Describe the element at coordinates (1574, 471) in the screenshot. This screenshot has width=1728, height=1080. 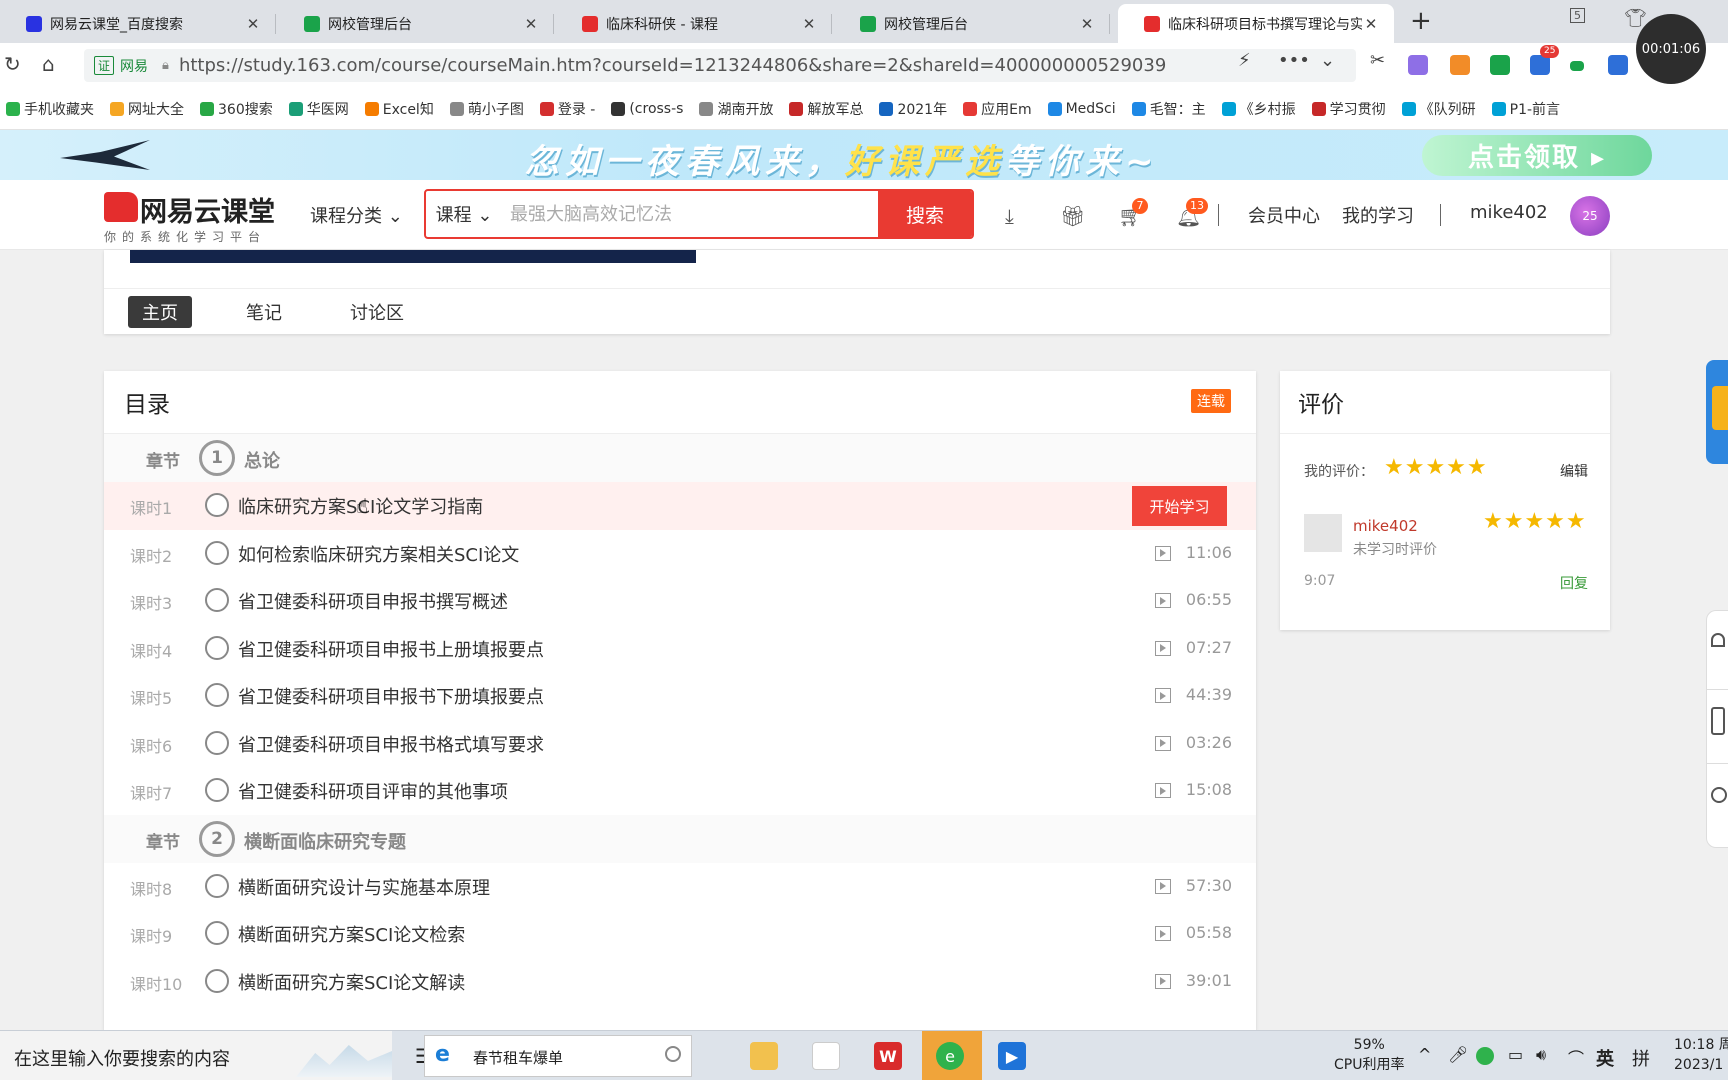
I see `edit-review-link: 编辑` at that location.